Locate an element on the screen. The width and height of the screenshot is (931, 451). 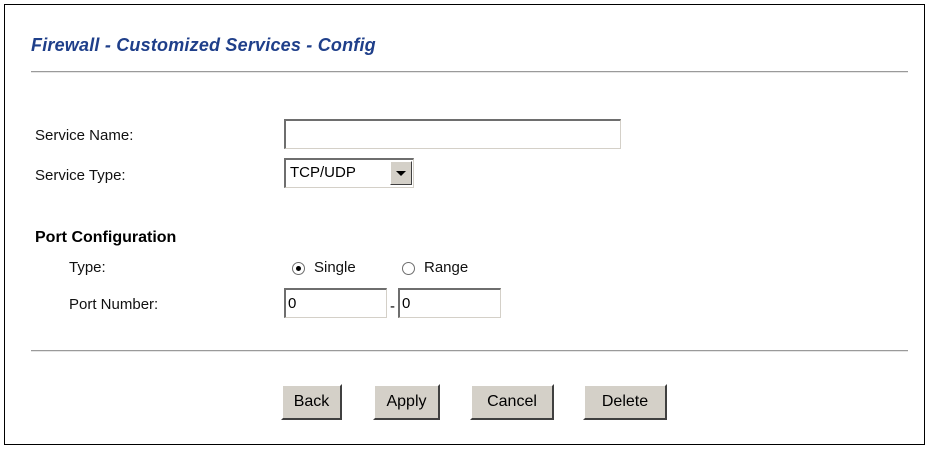
port-configuration-heading: Port Configuration is located at coordinates (106, 237).